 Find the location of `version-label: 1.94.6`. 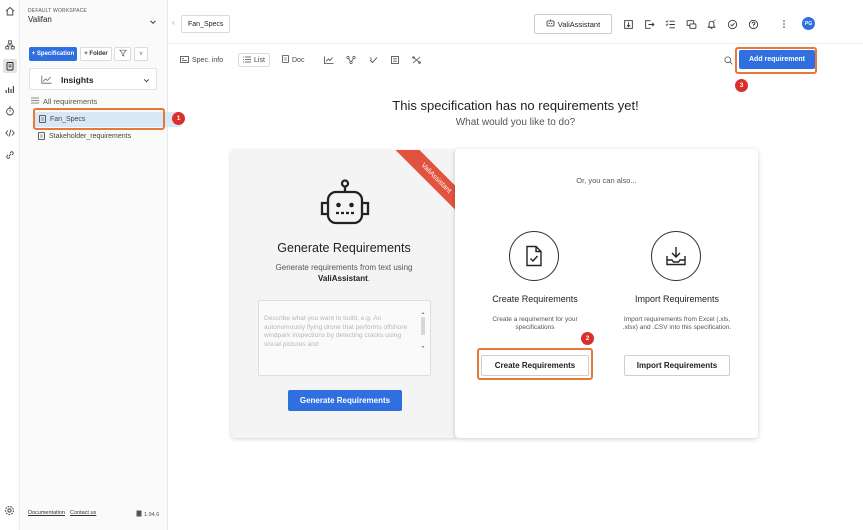

version-label: 1.94.6 is located at coordinates (147, 514).